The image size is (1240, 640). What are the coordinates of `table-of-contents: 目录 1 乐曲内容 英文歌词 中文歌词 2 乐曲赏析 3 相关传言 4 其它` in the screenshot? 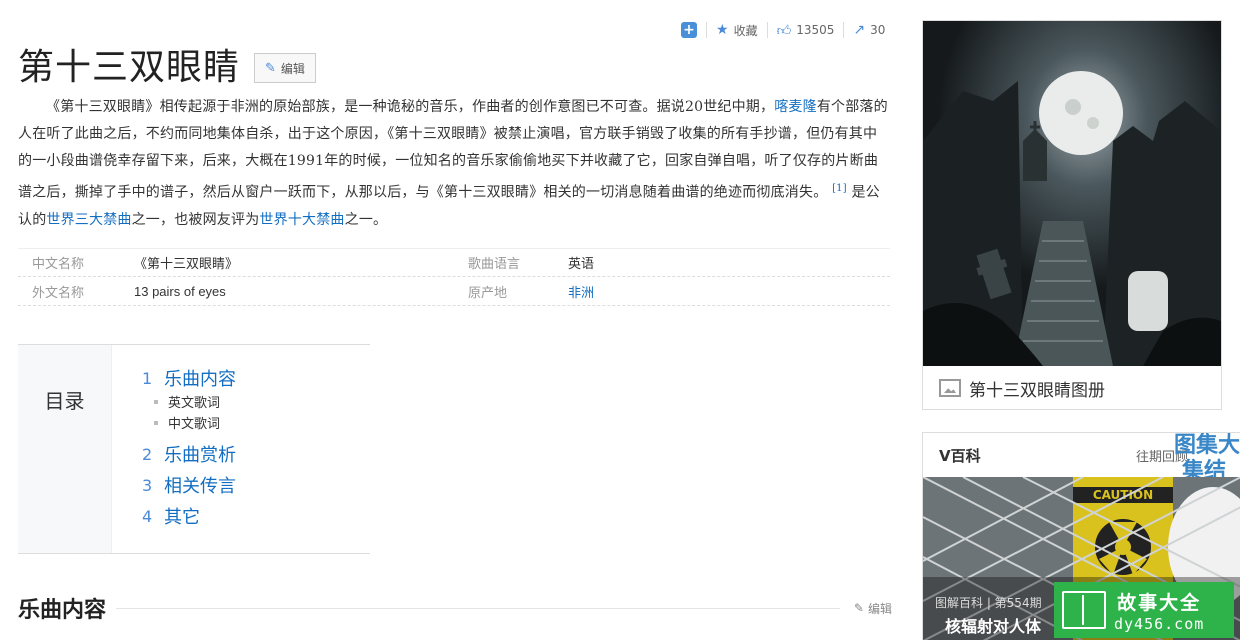 It's located at (194, 449).